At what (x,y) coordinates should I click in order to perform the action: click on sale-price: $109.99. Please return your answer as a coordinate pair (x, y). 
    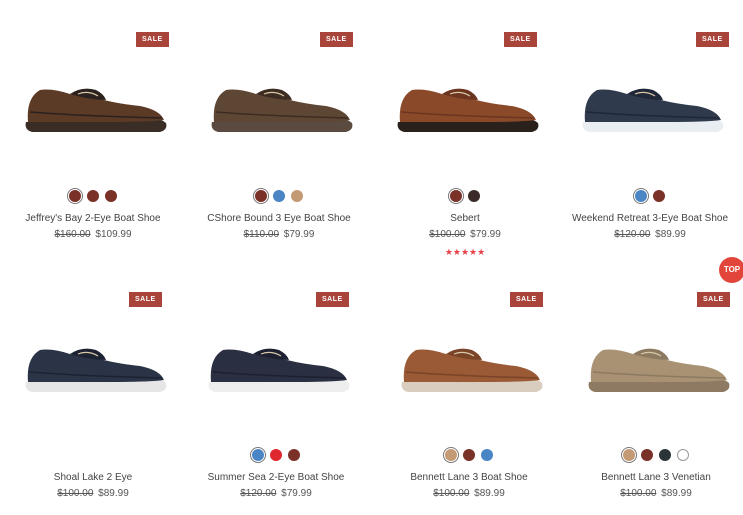
    Looking at the image, I should click on (113, 234).